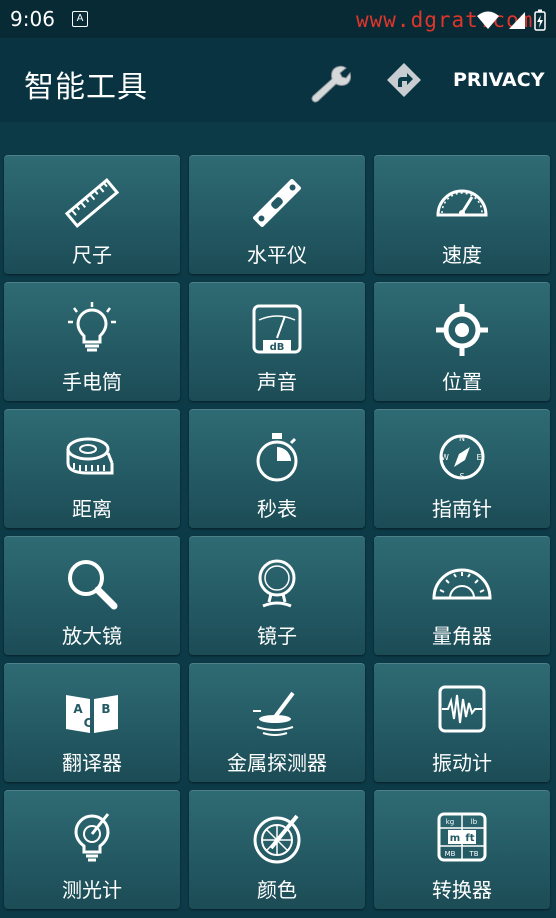 Image resolution: width=556 pixels, height=918 pixels. What do you see at coordinates (461, 476) in the screenshot?
I see `svg-text: S` at bounding box center [461, 476].